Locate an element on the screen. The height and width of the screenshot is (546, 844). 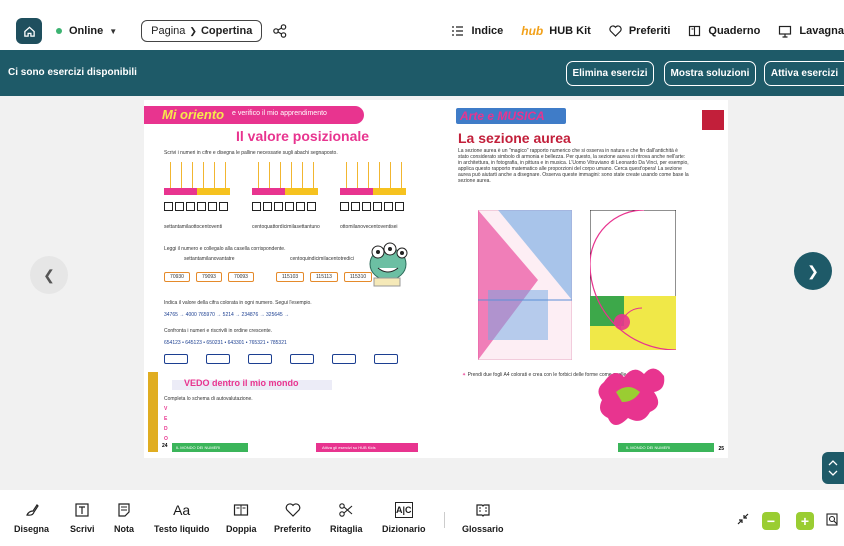
nav-hub-kit: hub HUB Kit is located at coordinates (556, 31).